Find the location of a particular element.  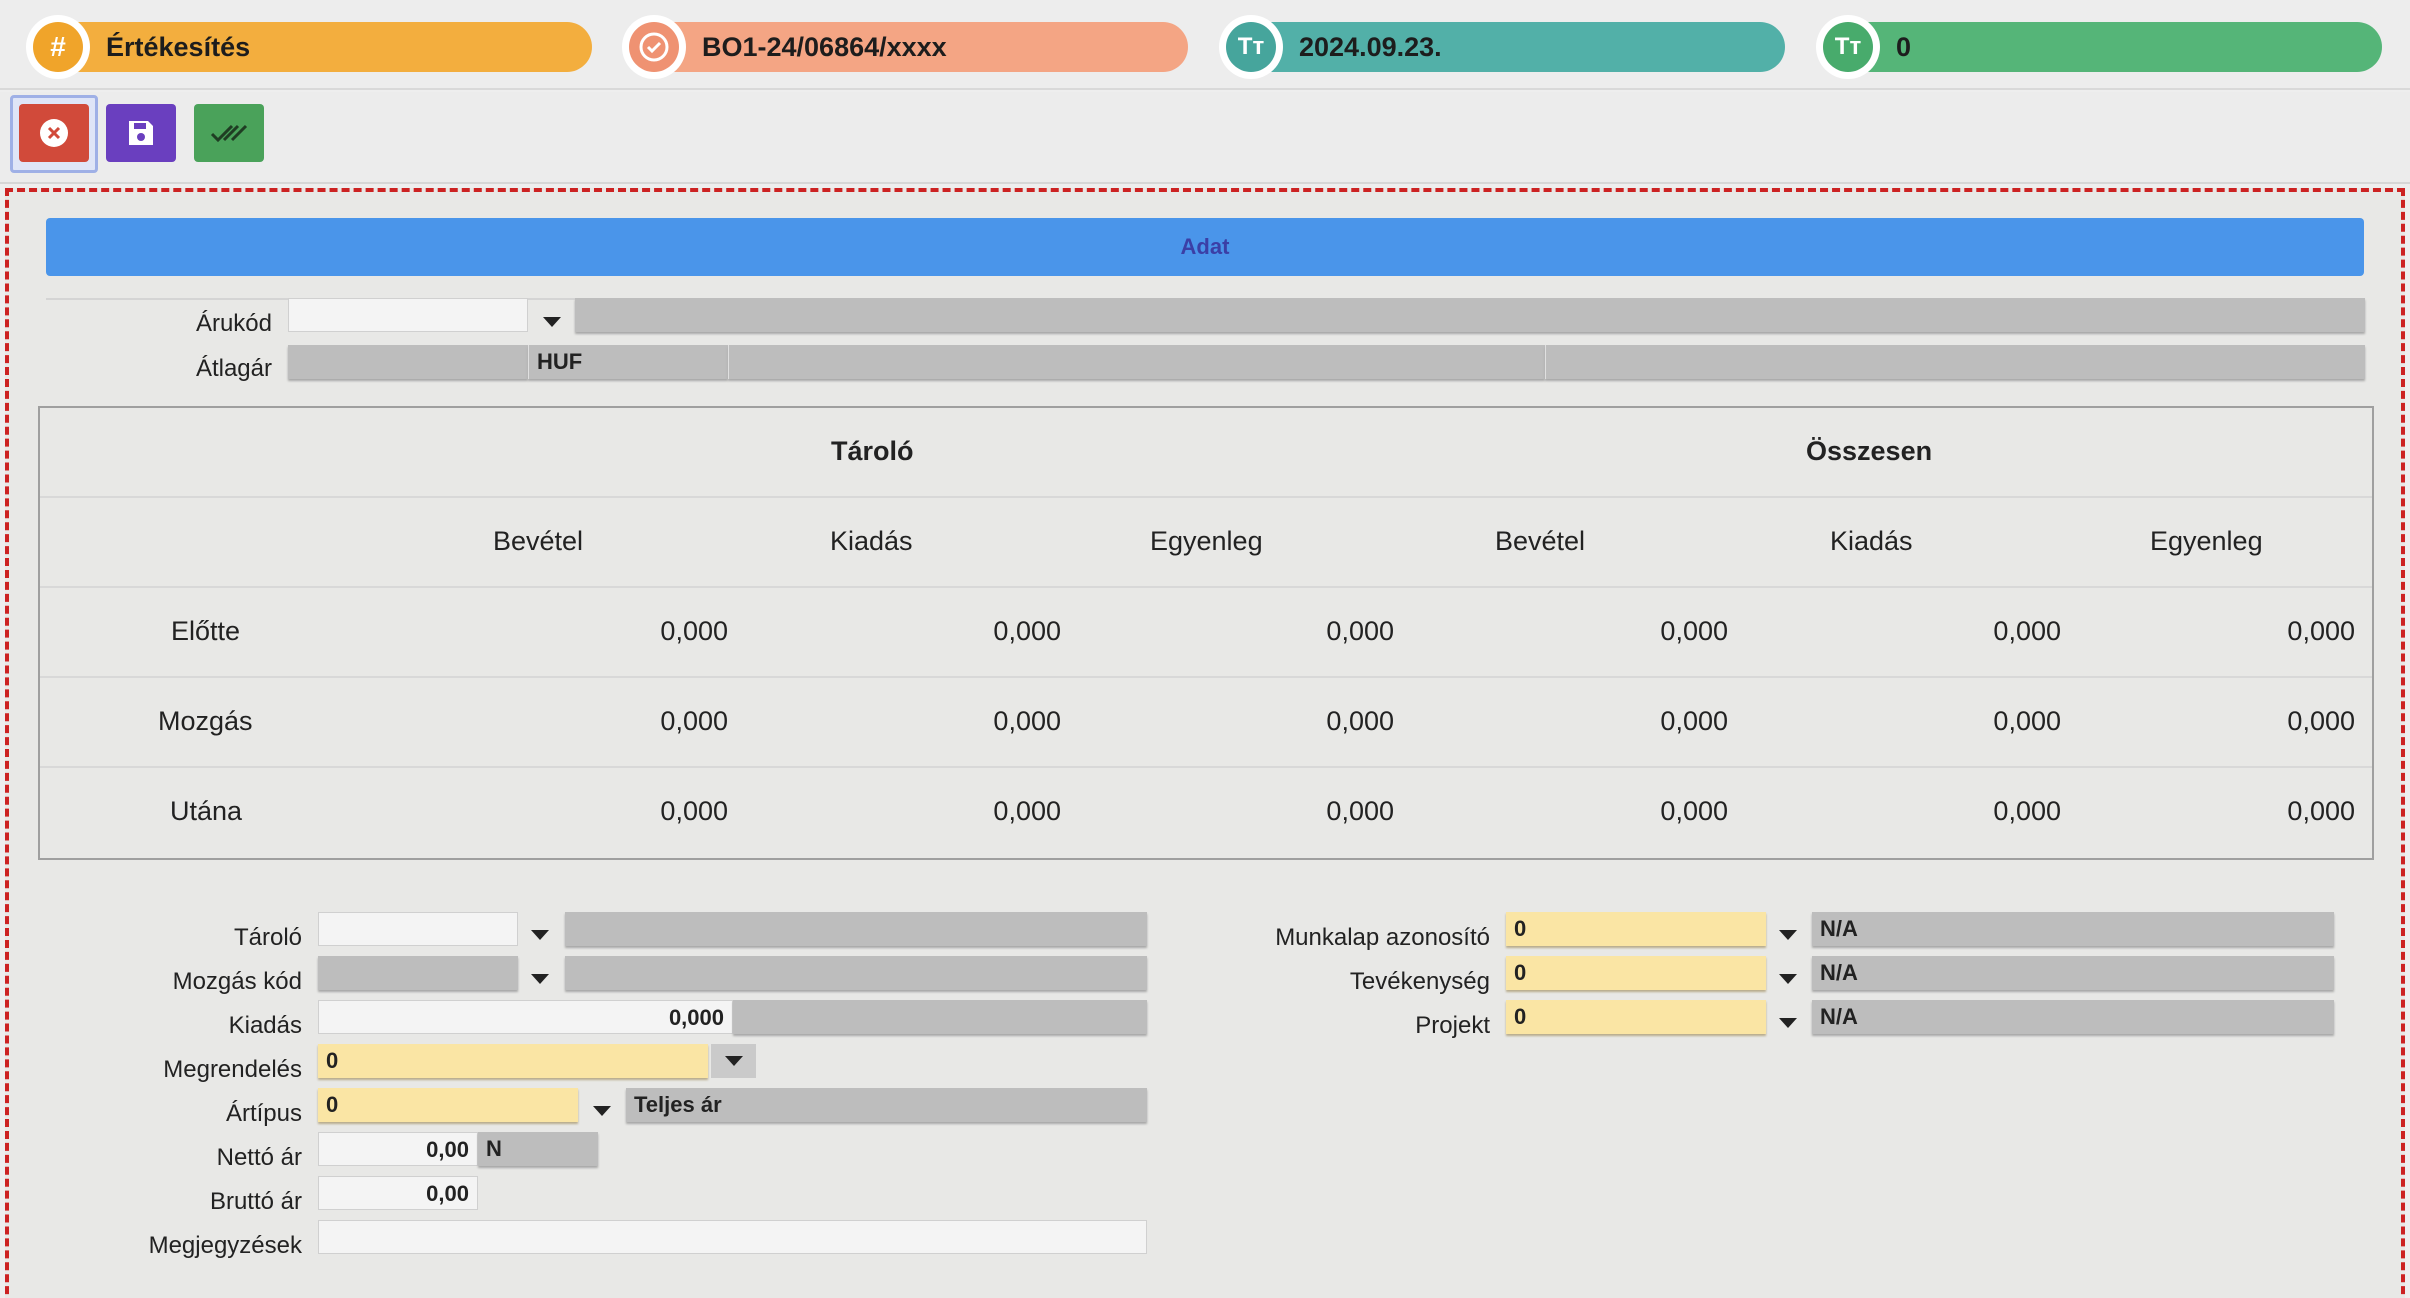

movement-code-input is located at coordinates (418, 973).